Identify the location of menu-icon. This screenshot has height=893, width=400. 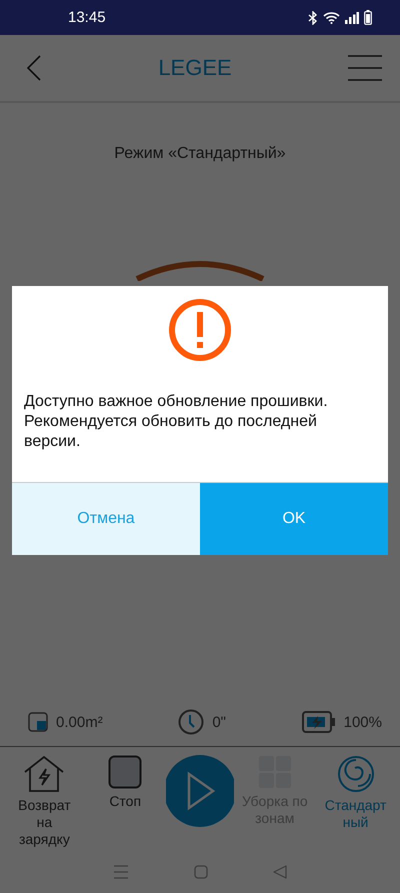
(365, 68).